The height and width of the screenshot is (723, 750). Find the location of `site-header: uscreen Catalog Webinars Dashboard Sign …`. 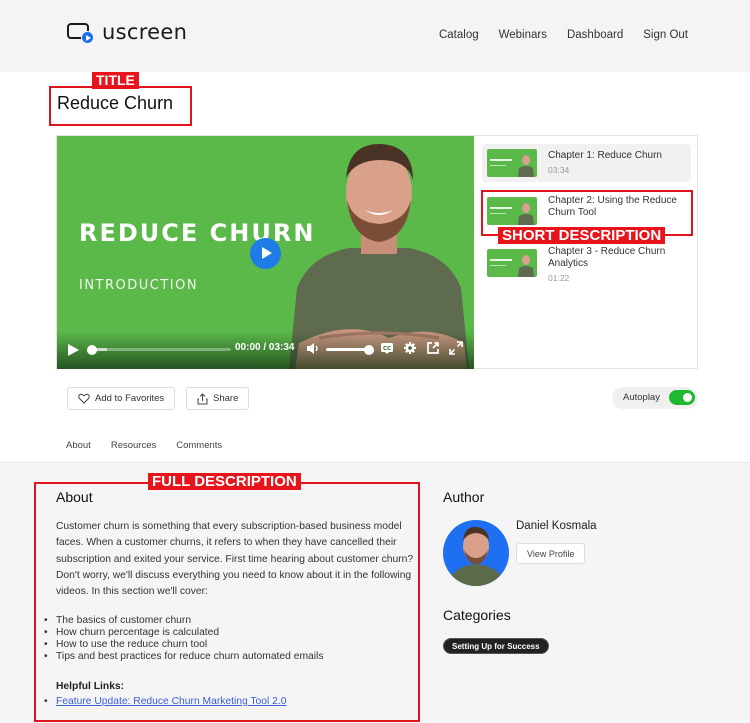

site-header: uscreen Catalog Webinars Dashboard Sign … is located at coordinates (375, 36).